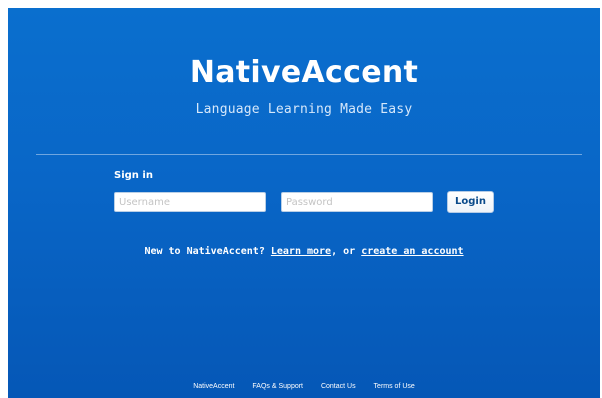 This screenshot has height=398, width=602. Describe the element at coordinates (190, 202) in the screenshot. I see `username-input` at that location.